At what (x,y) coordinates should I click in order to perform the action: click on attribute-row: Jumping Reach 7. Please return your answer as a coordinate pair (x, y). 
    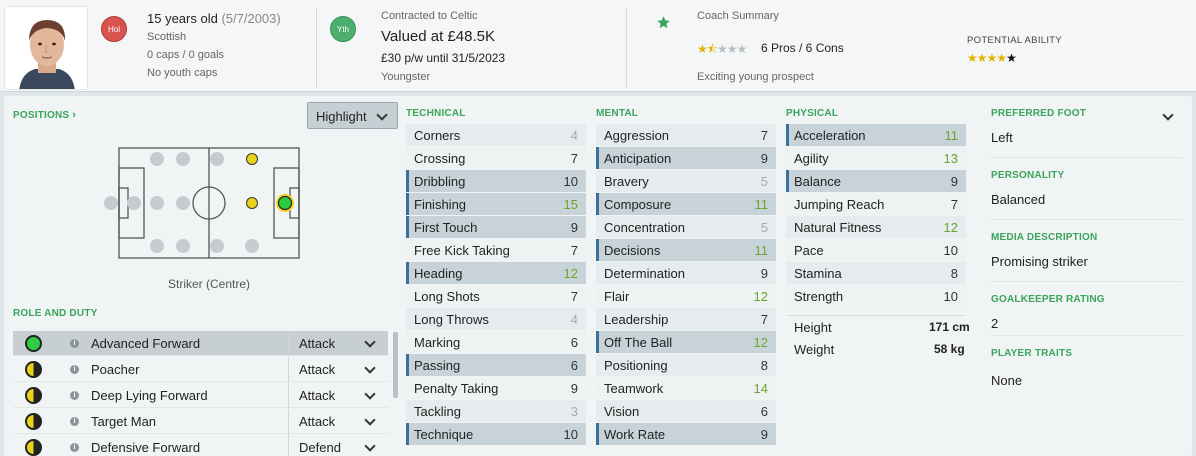
    Looking at the image, I should click on (876, 204).